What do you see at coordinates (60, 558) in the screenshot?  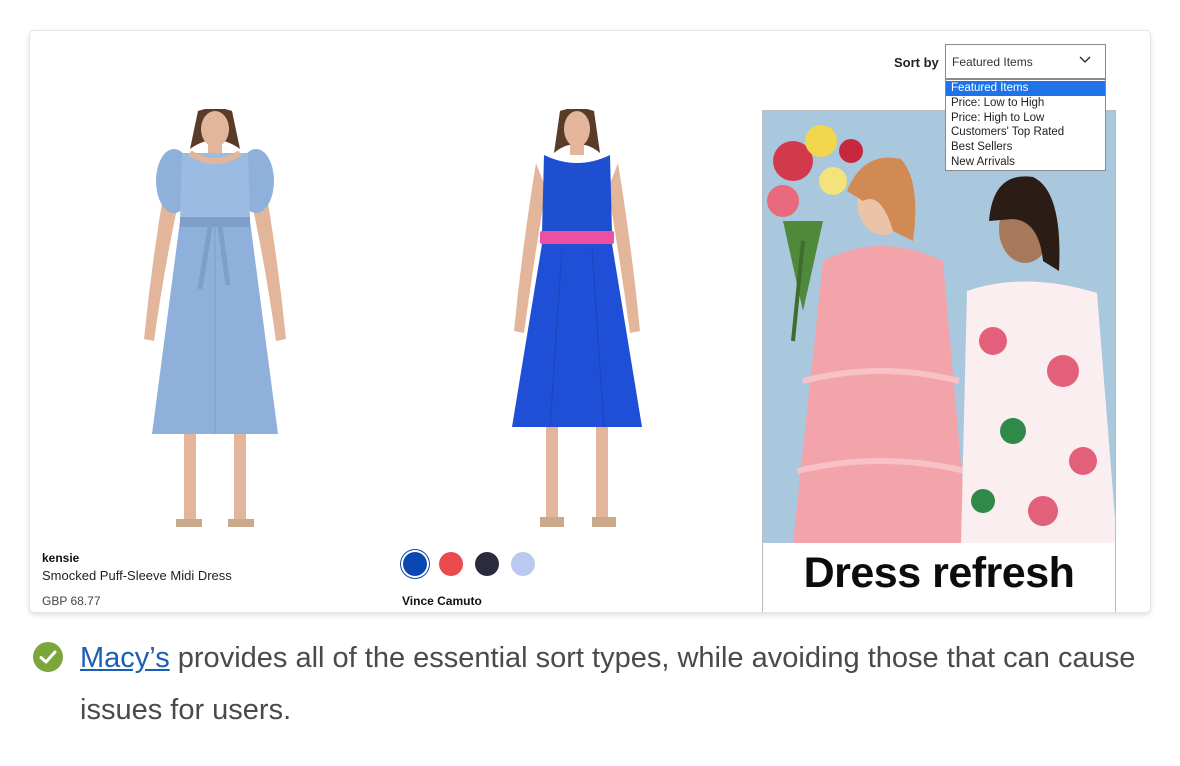 I see `product-brand: kensie` at bounding box center [60, 558].